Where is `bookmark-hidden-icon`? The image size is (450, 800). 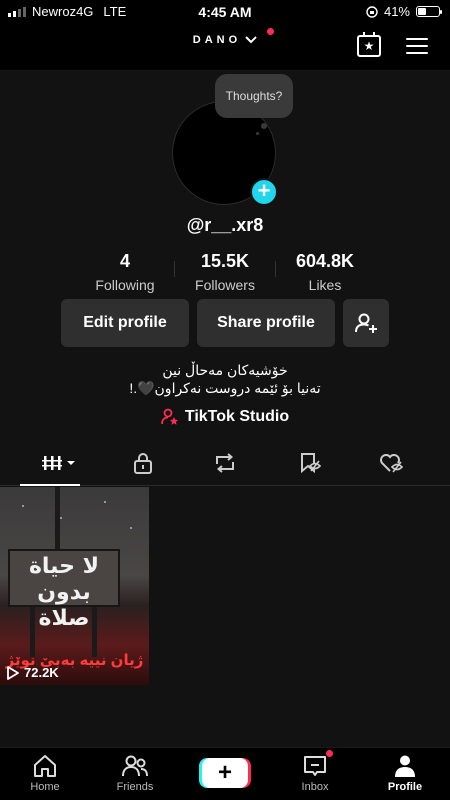
bookmark-hidden-icon is located at coordinates (311, 463).